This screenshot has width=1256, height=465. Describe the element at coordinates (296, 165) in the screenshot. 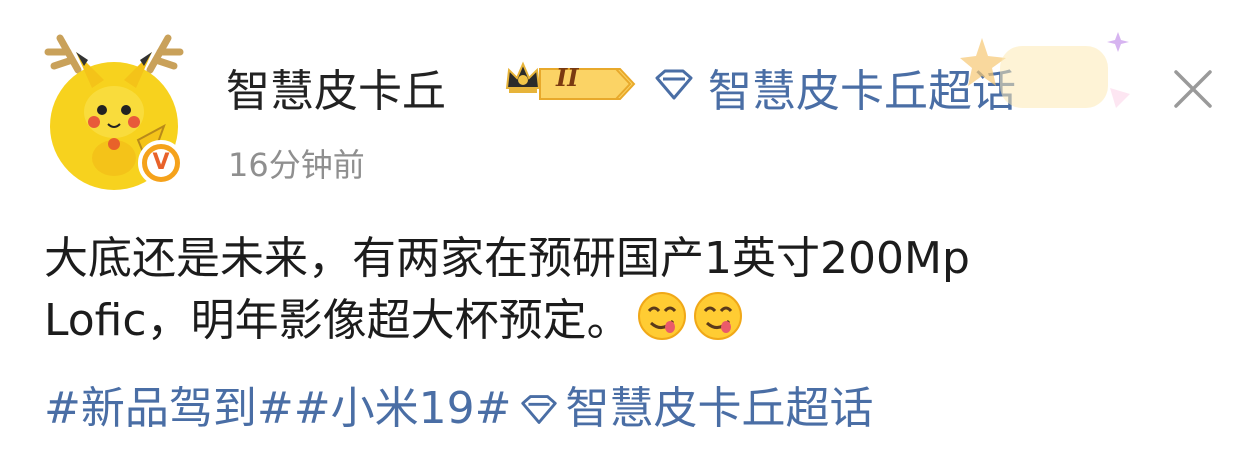

I see `post-timestamp: 16分钟前` at that location.